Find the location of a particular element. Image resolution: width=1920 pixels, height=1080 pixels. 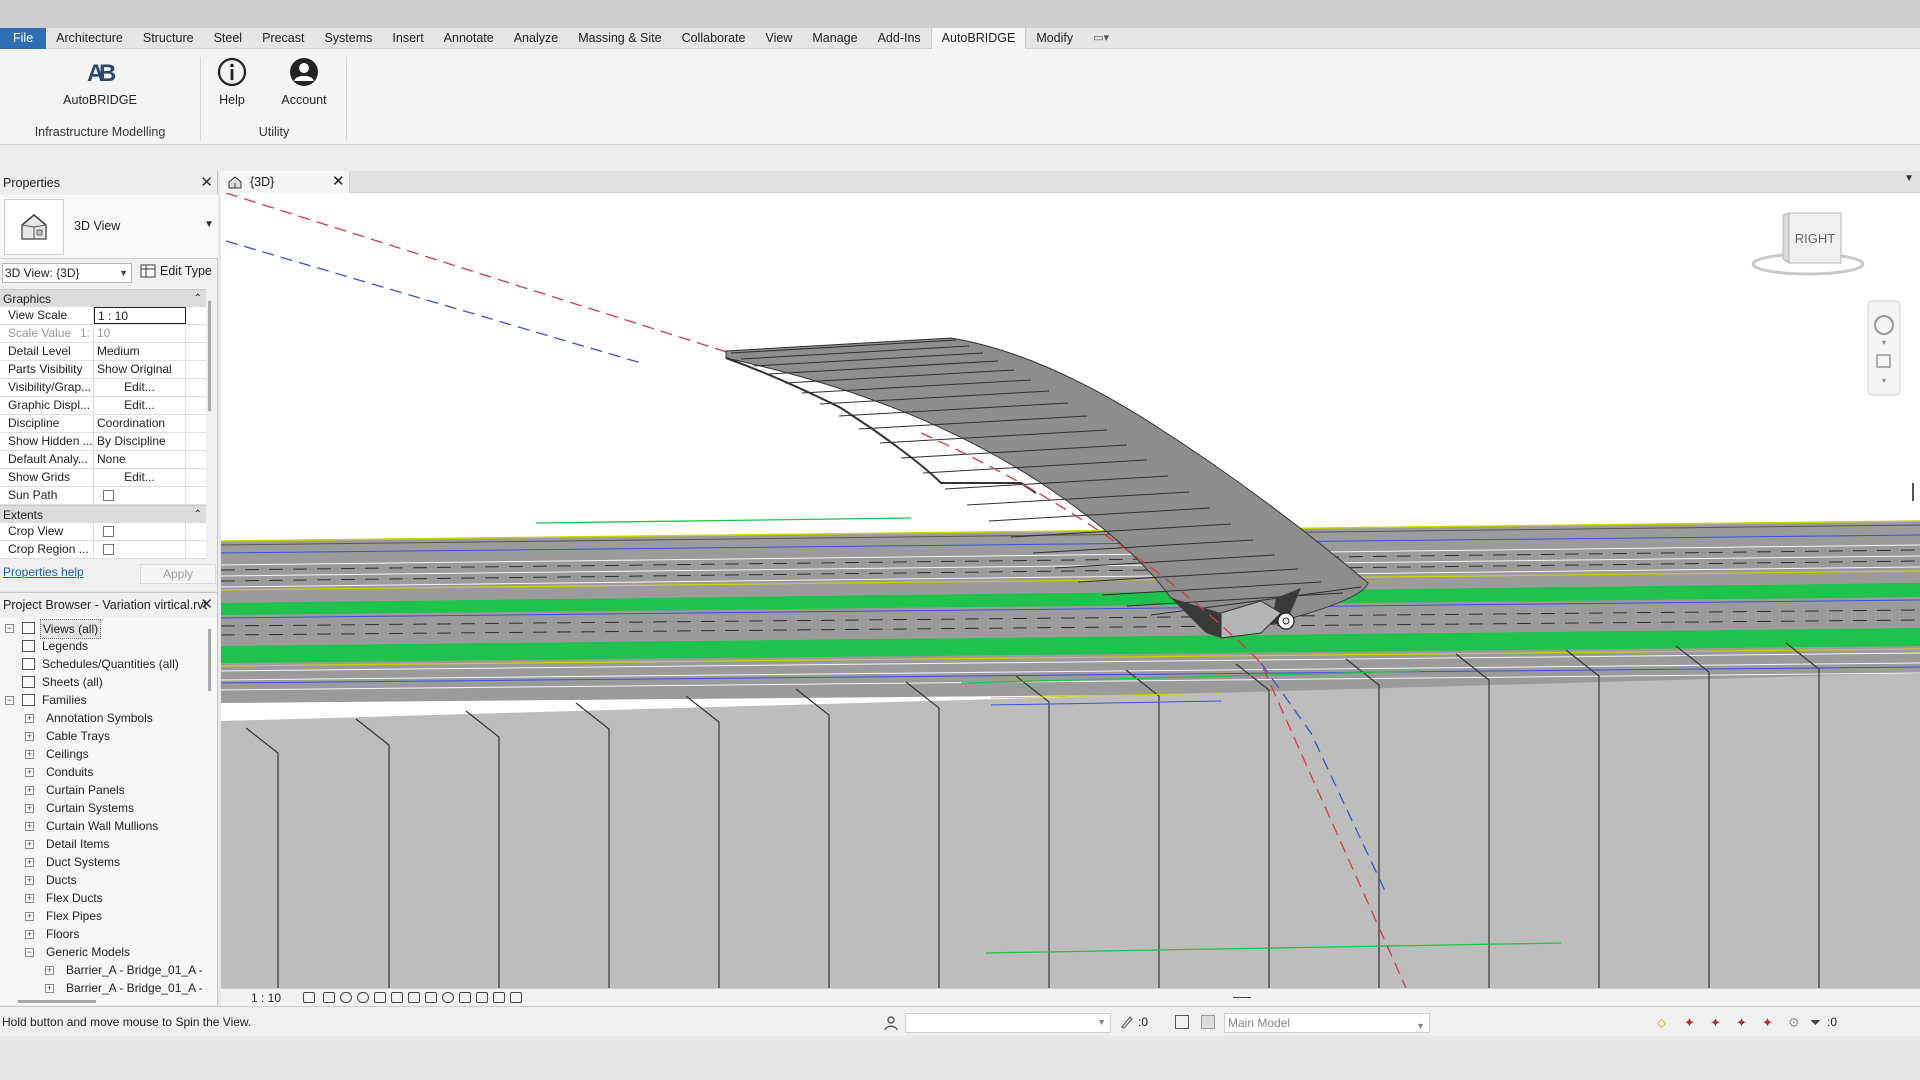

crop-view-icon is located at coordinates (397, 997).